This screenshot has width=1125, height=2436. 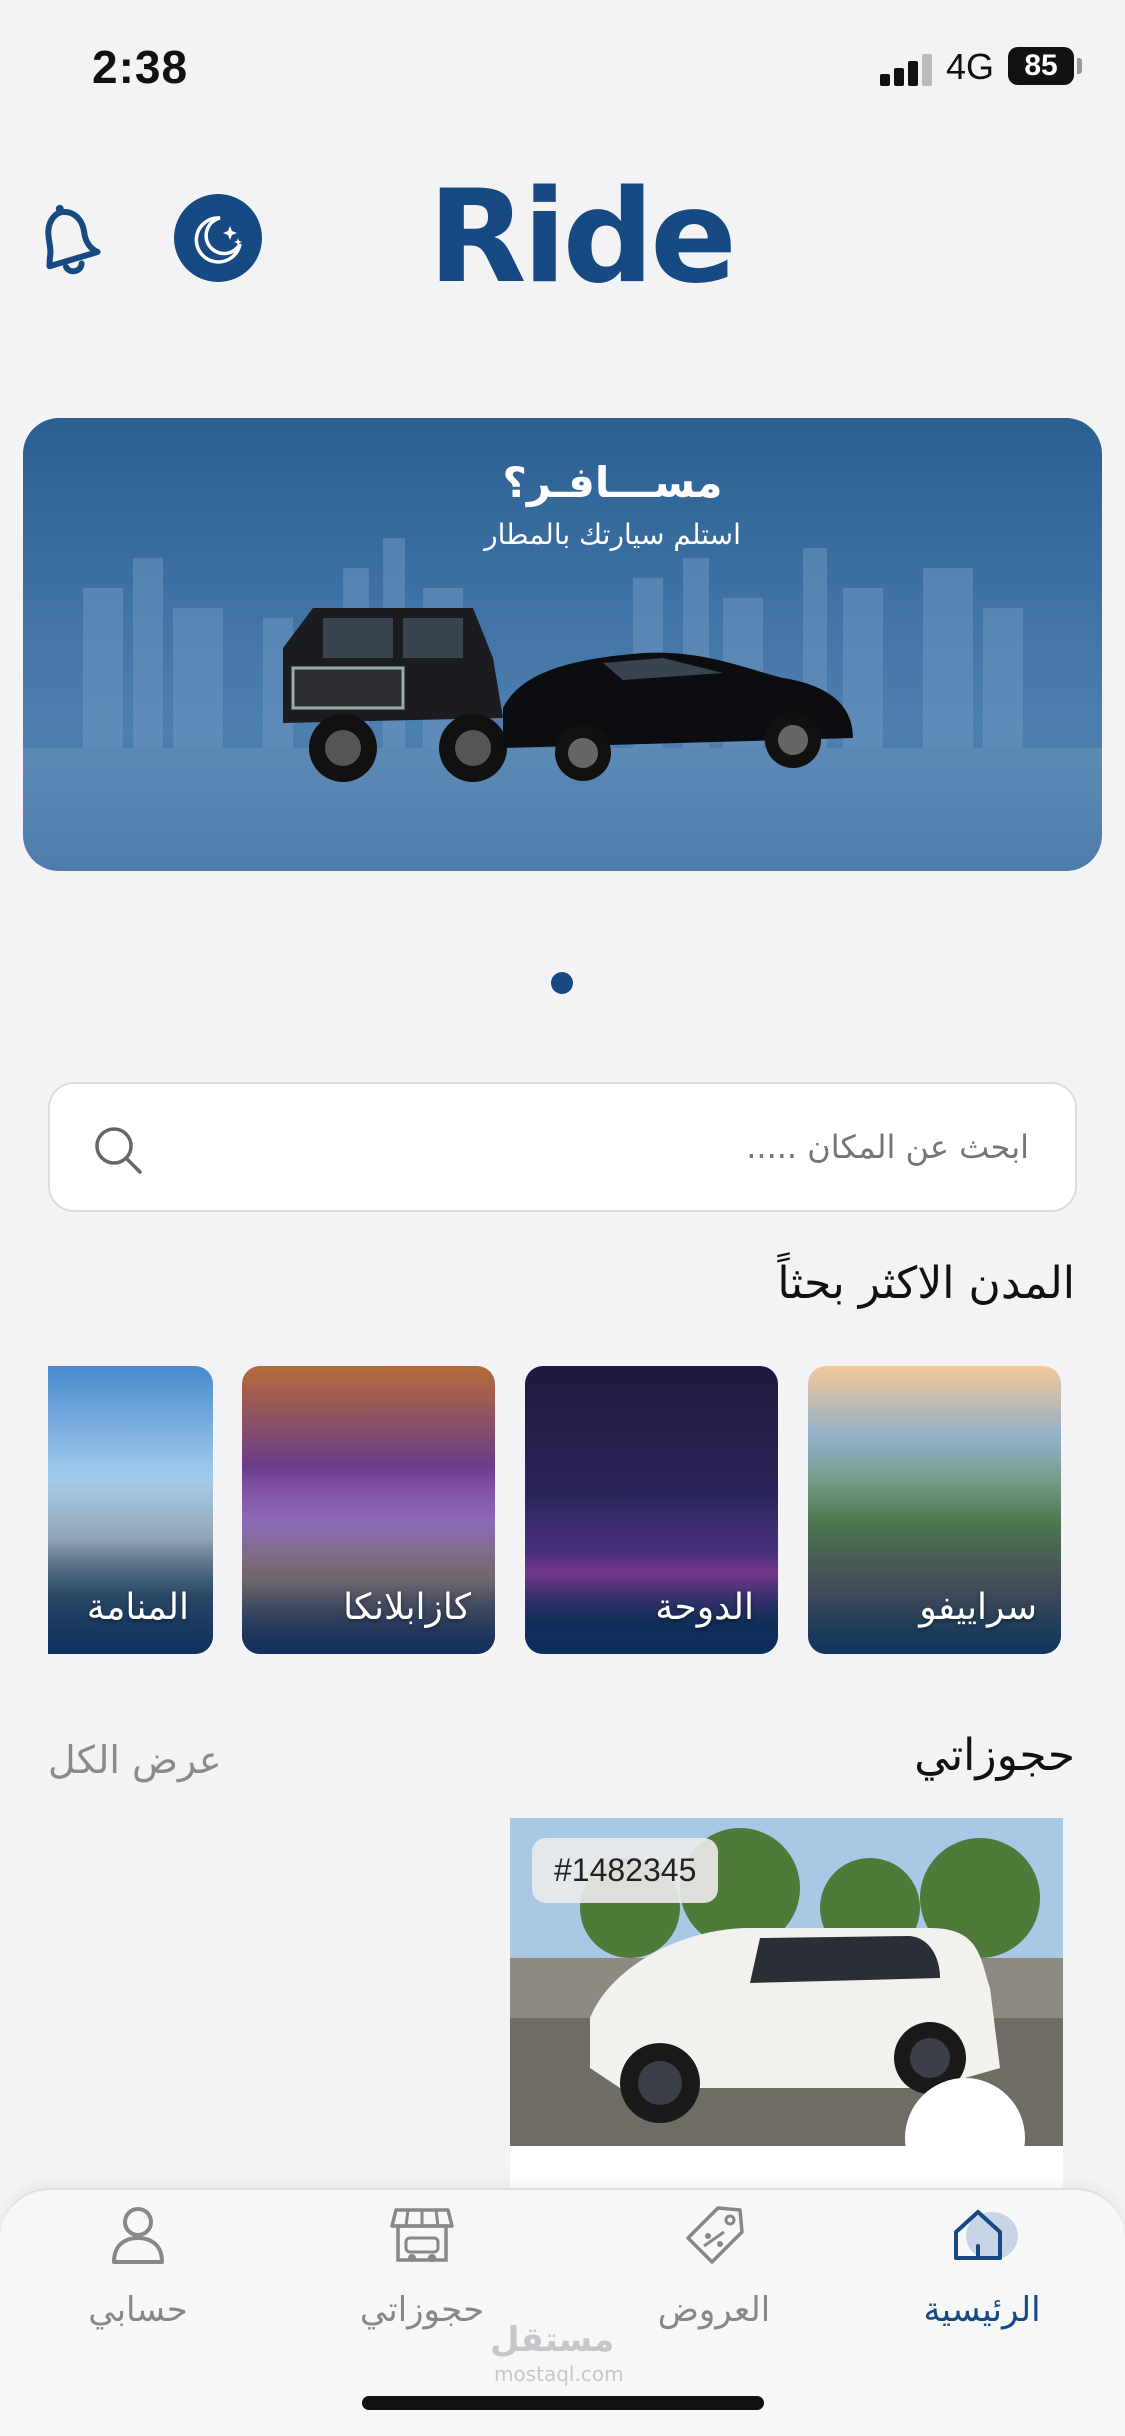 I want to click on network-type: 4G, so click(x=970, y=66).